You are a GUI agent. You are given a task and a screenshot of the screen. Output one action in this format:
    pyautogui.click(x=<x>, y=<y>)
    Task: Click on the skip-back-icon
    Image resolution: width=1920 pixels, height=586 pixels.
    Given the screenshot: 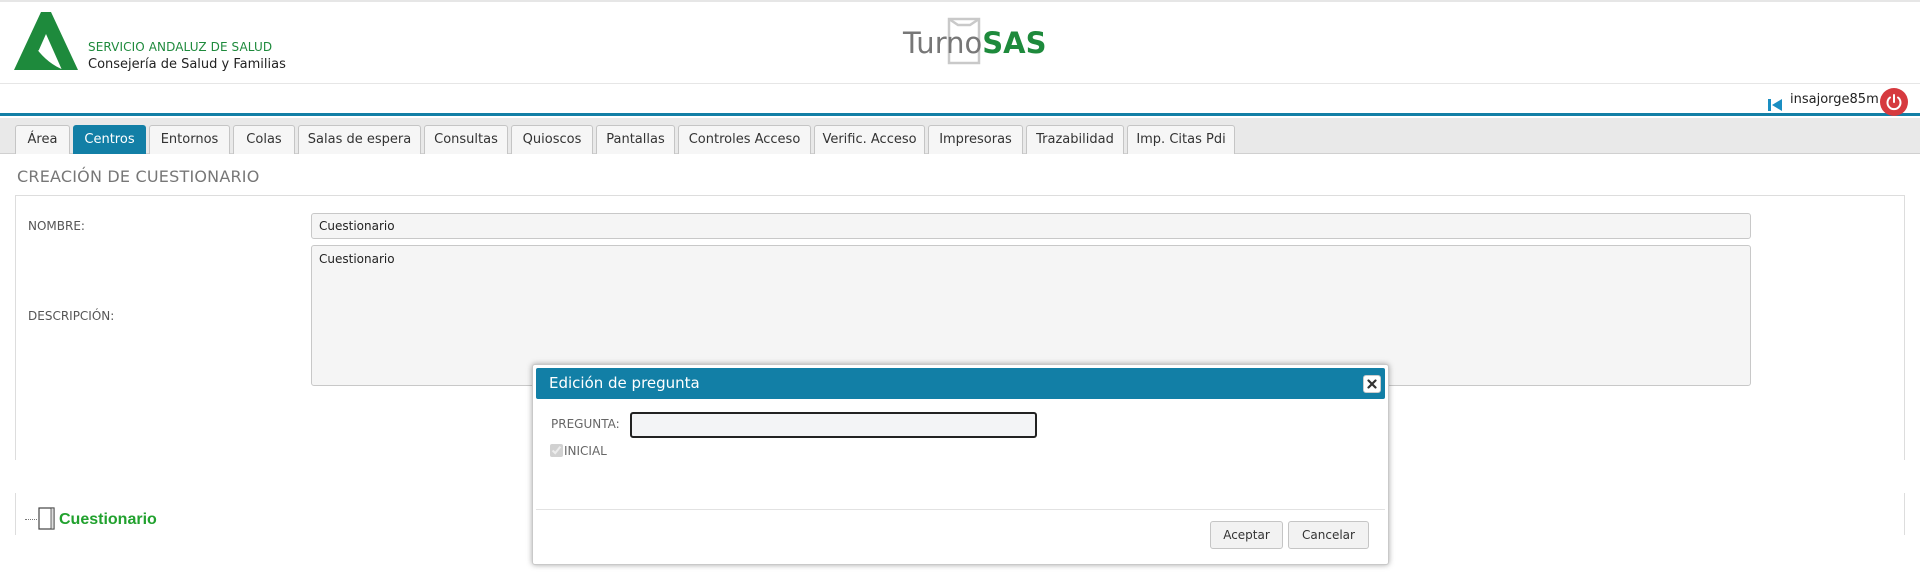 What is the action you would take?
    pyautogui.click(x=1775, y=105)
    